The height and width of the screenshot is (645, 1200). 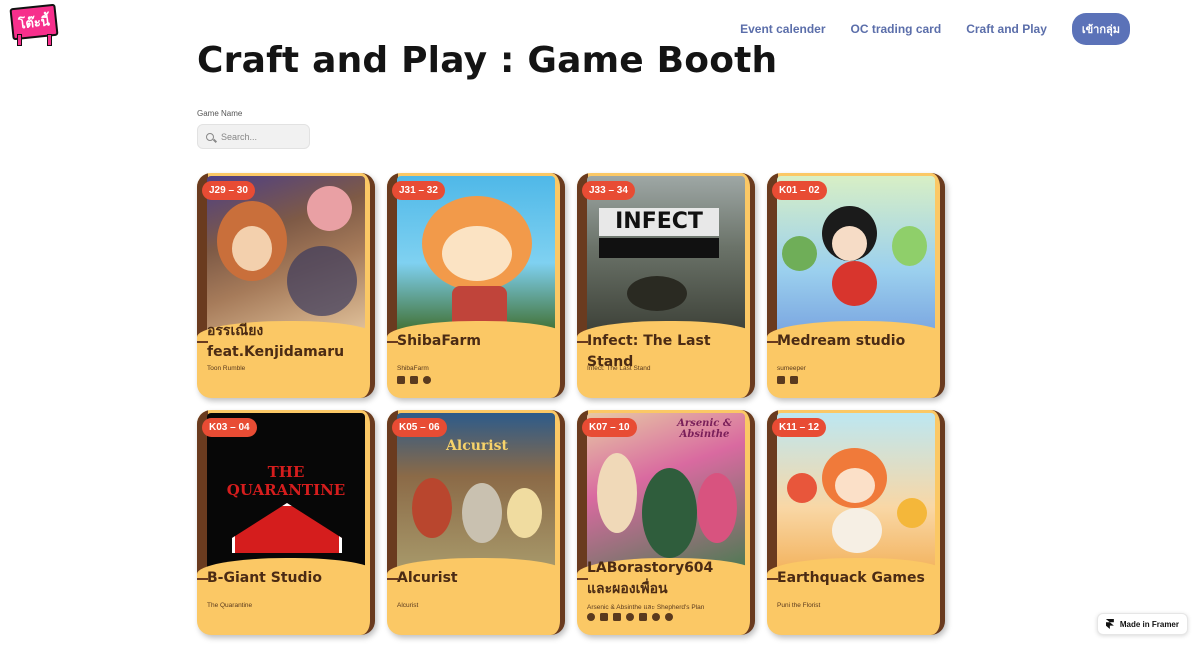 I want to click on exhibitor-name: Alcurist, so click(x=427, y=578).